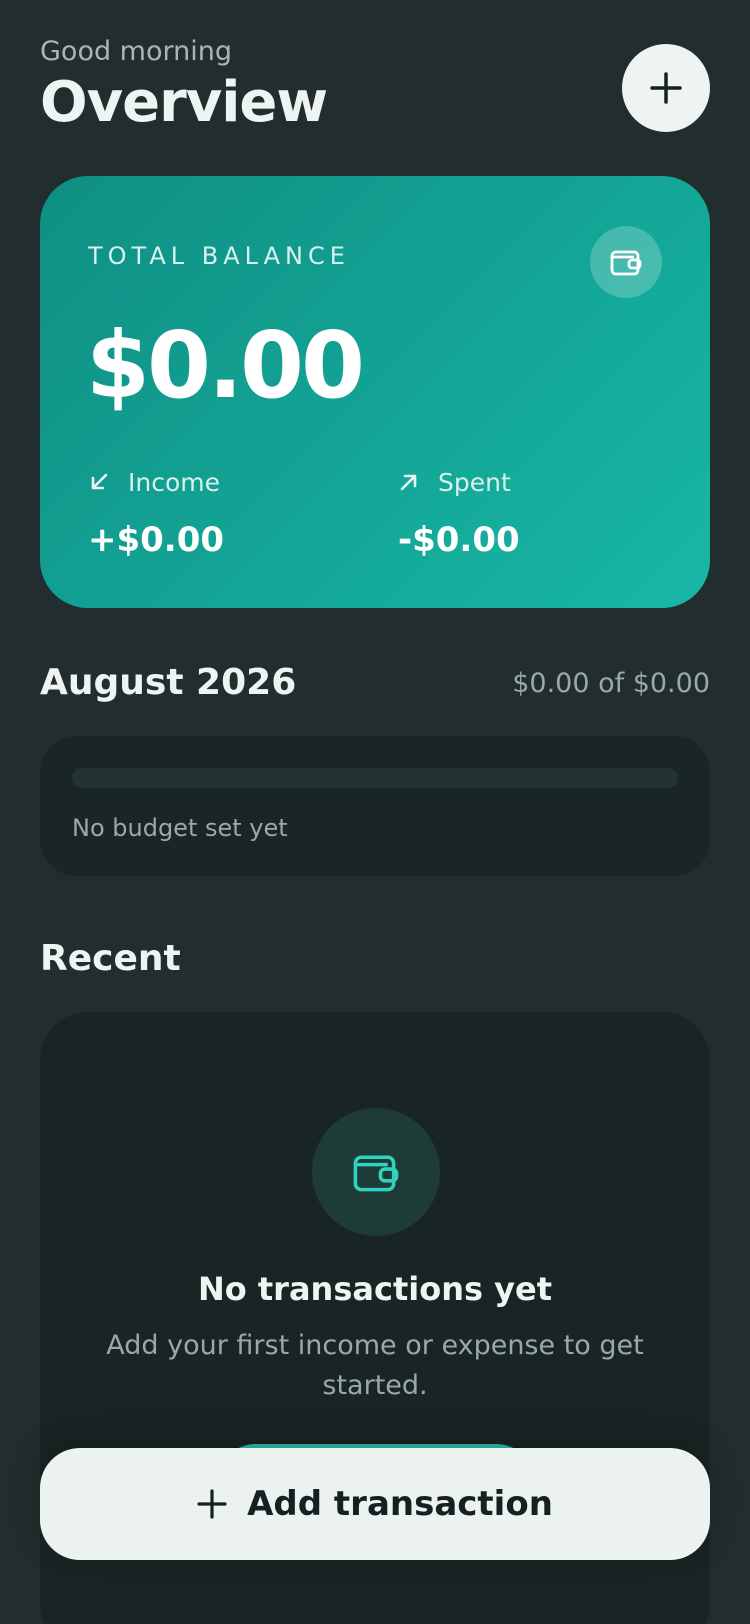 Image resolution: width=750 pixels, height=1624 pixels. Describe the element at coordinates (136, 51) in the screenshot. I see `greeting-text: Good morning` at that location.